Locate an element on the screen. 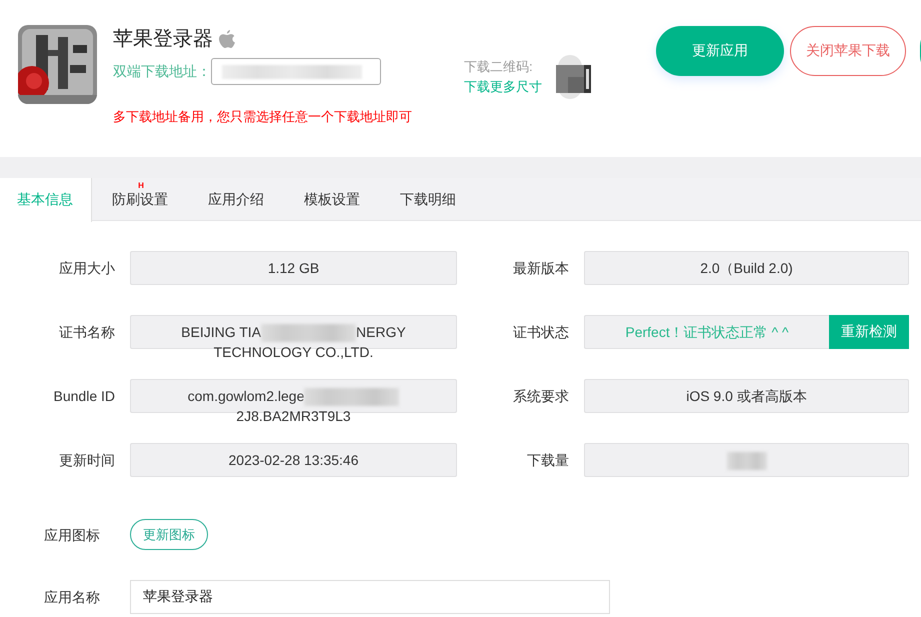 The height and width of the screenshot is (617, 921). apple-icon is located at coordinates (227, 39).